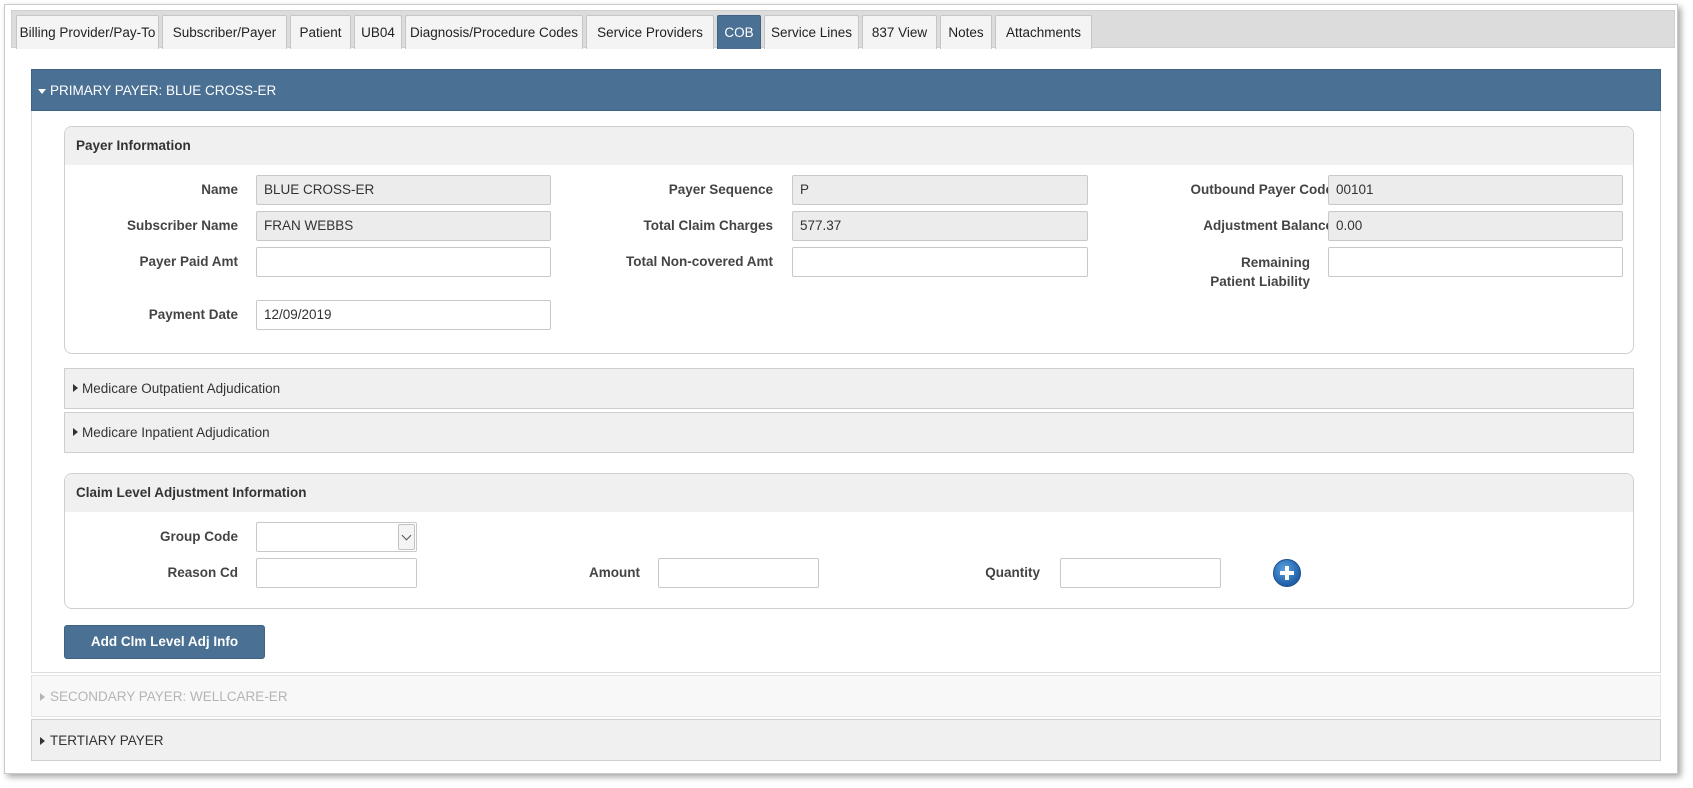 The height and width of the screenshot is (788, 1693). What do you see at coordinates (1268, 225) in the screenshot?
I see `adjustment-balance-label: Adjustment Balance` at bounding box center [1268, 225].